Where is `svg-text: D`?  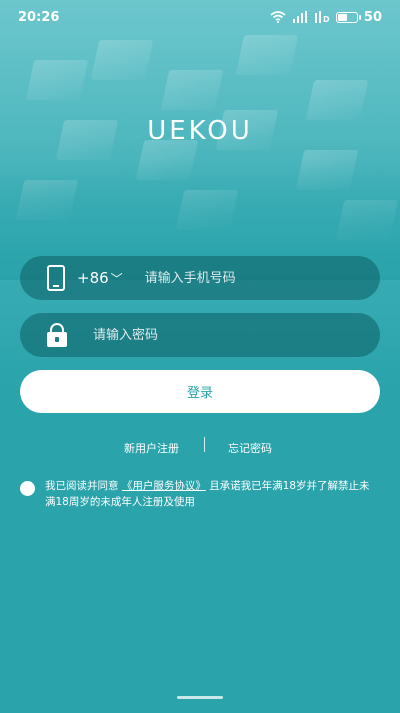
svg-text: D is located at coordinates (326, 19).